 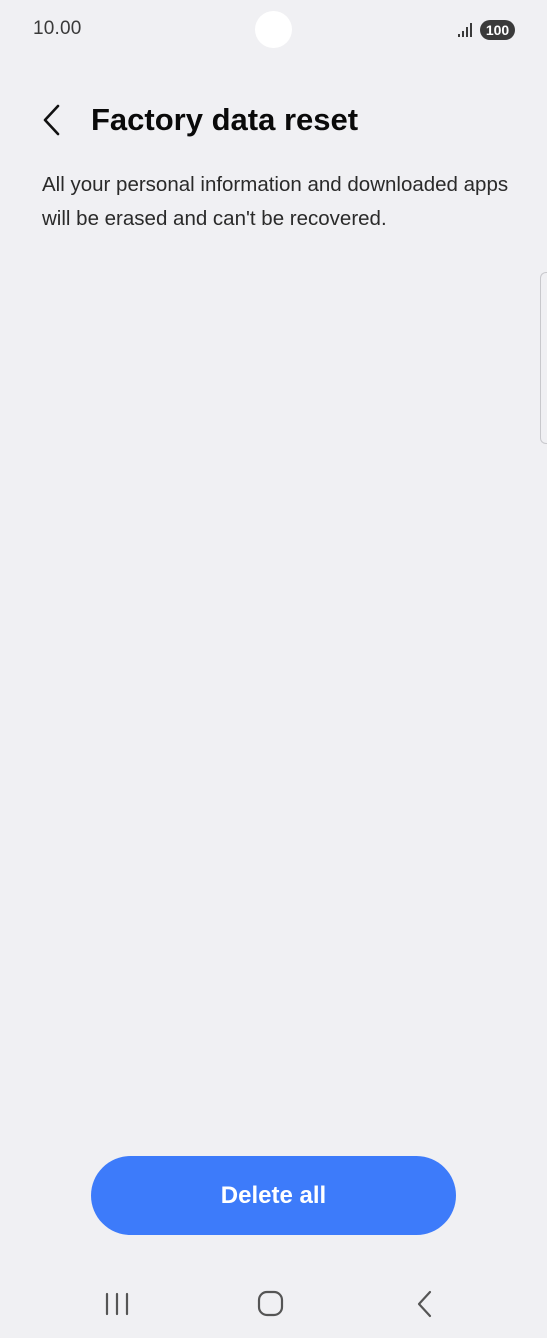 I want to click on chevron-left-icon, so click(x=54, y=120).